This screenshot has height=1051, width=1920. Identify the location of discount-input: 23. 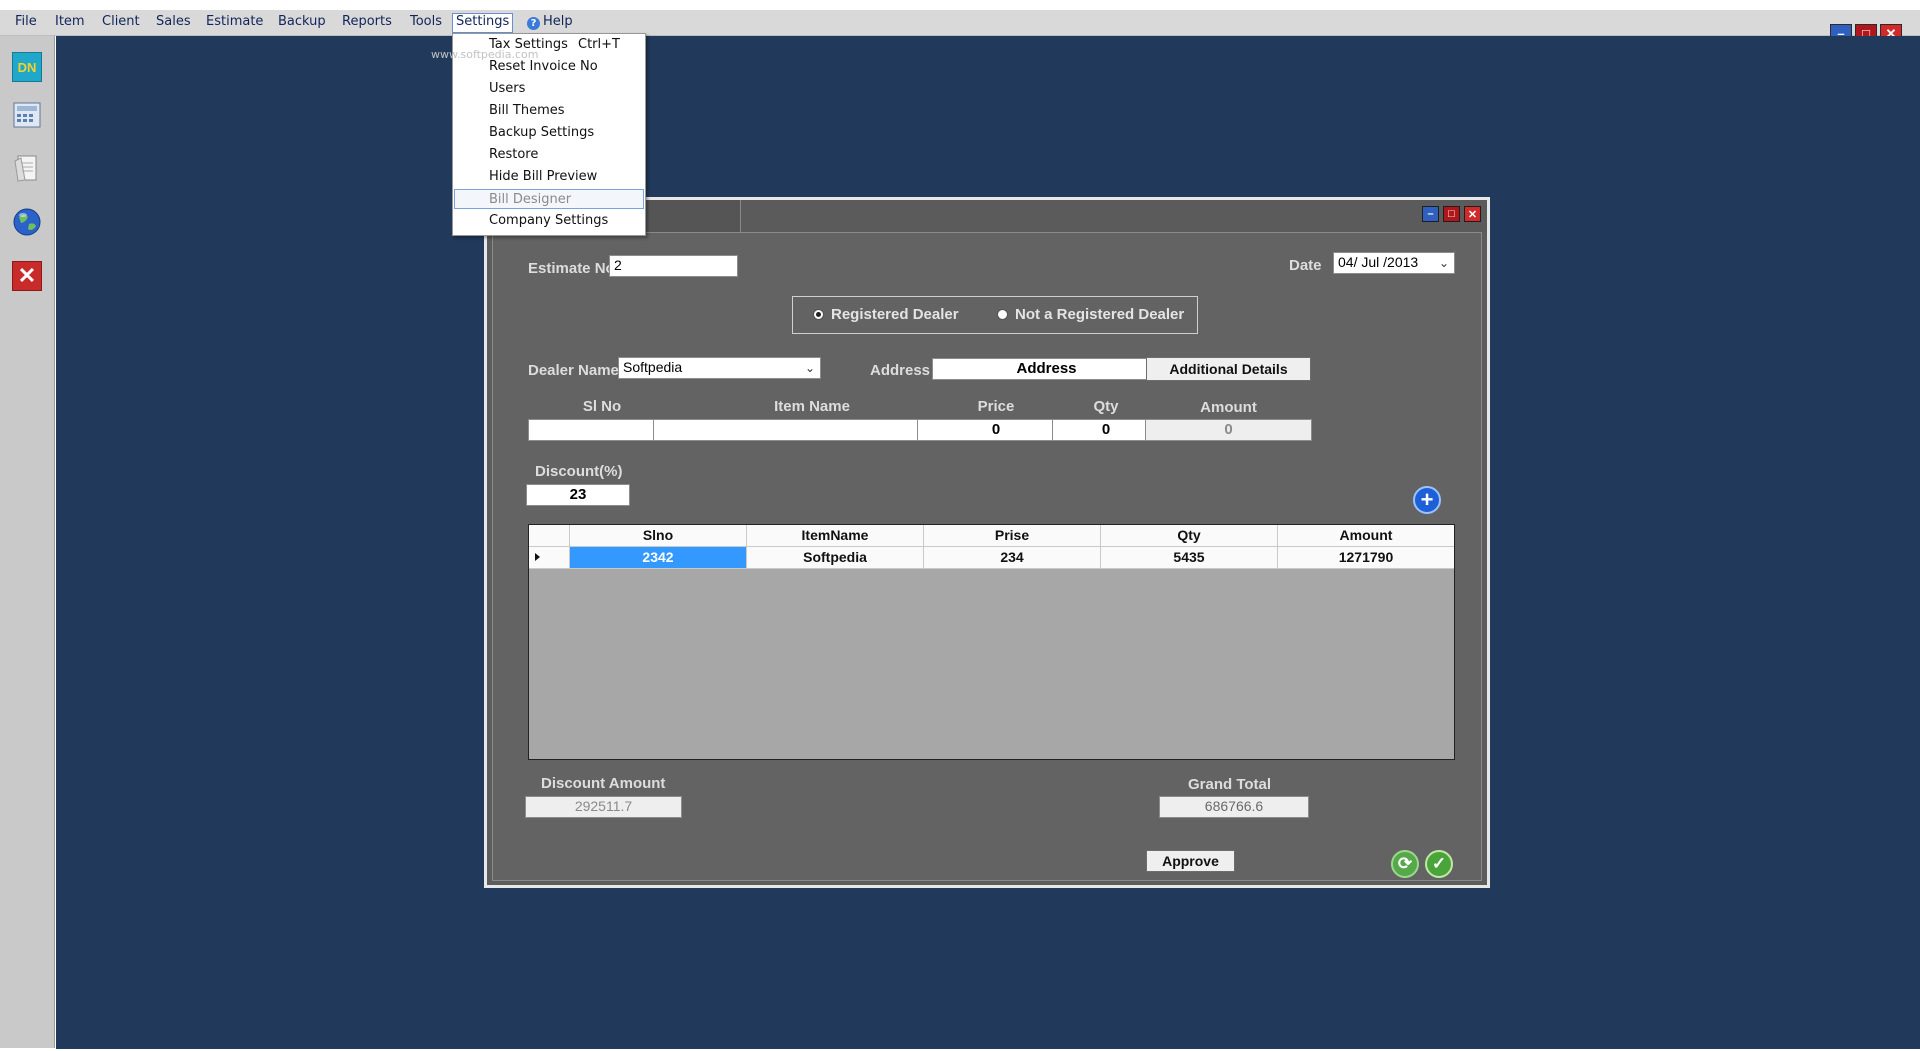
(578, 495).